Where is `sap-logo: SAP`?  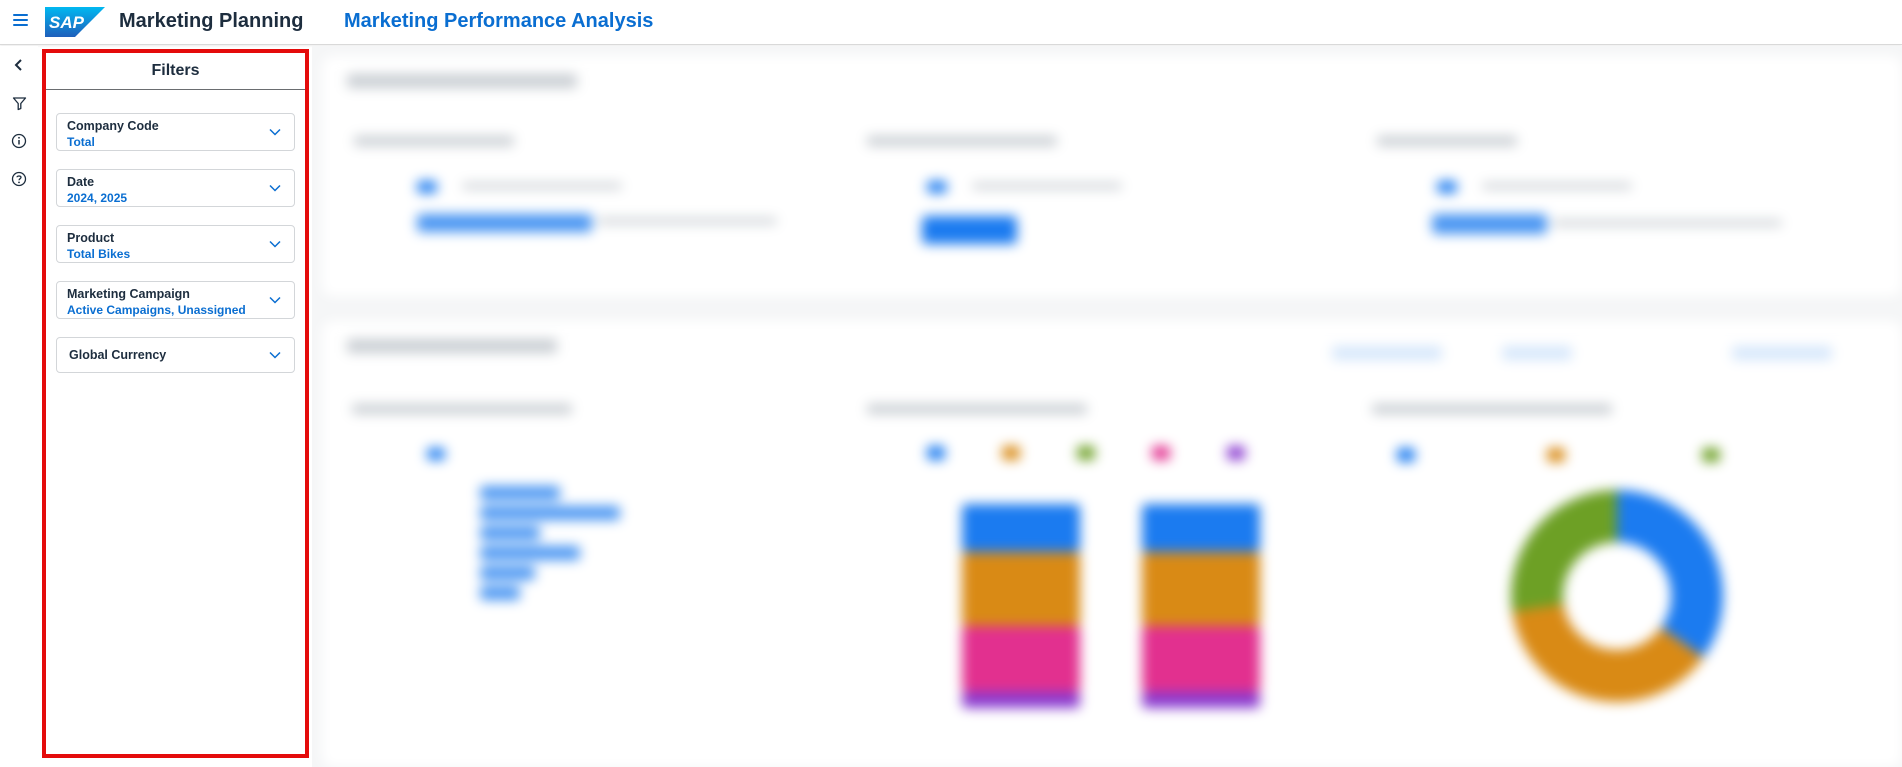
sap-logo: SAP is located at coordinates (75, 22).